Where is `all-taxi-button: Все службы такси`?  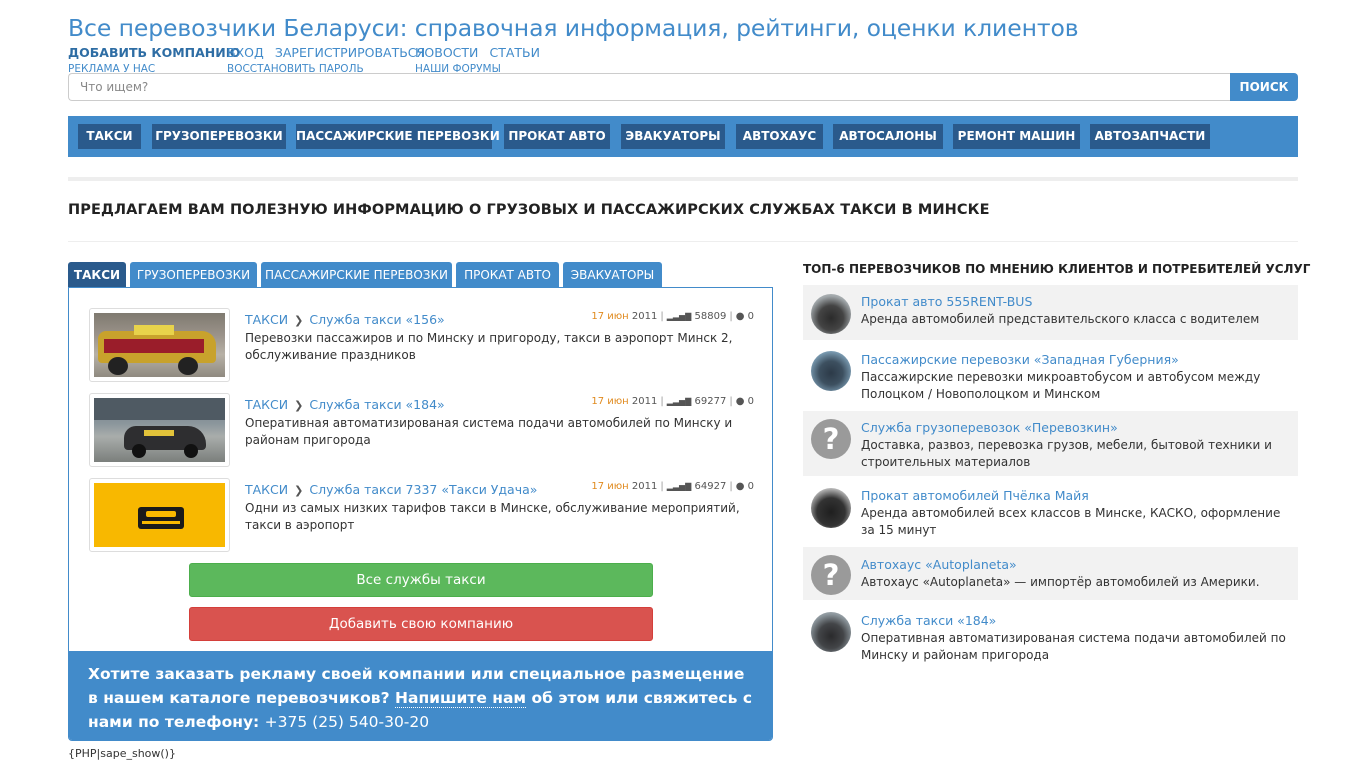 all-taxi-button: Все службы такси is located at coordinates (421, 580).